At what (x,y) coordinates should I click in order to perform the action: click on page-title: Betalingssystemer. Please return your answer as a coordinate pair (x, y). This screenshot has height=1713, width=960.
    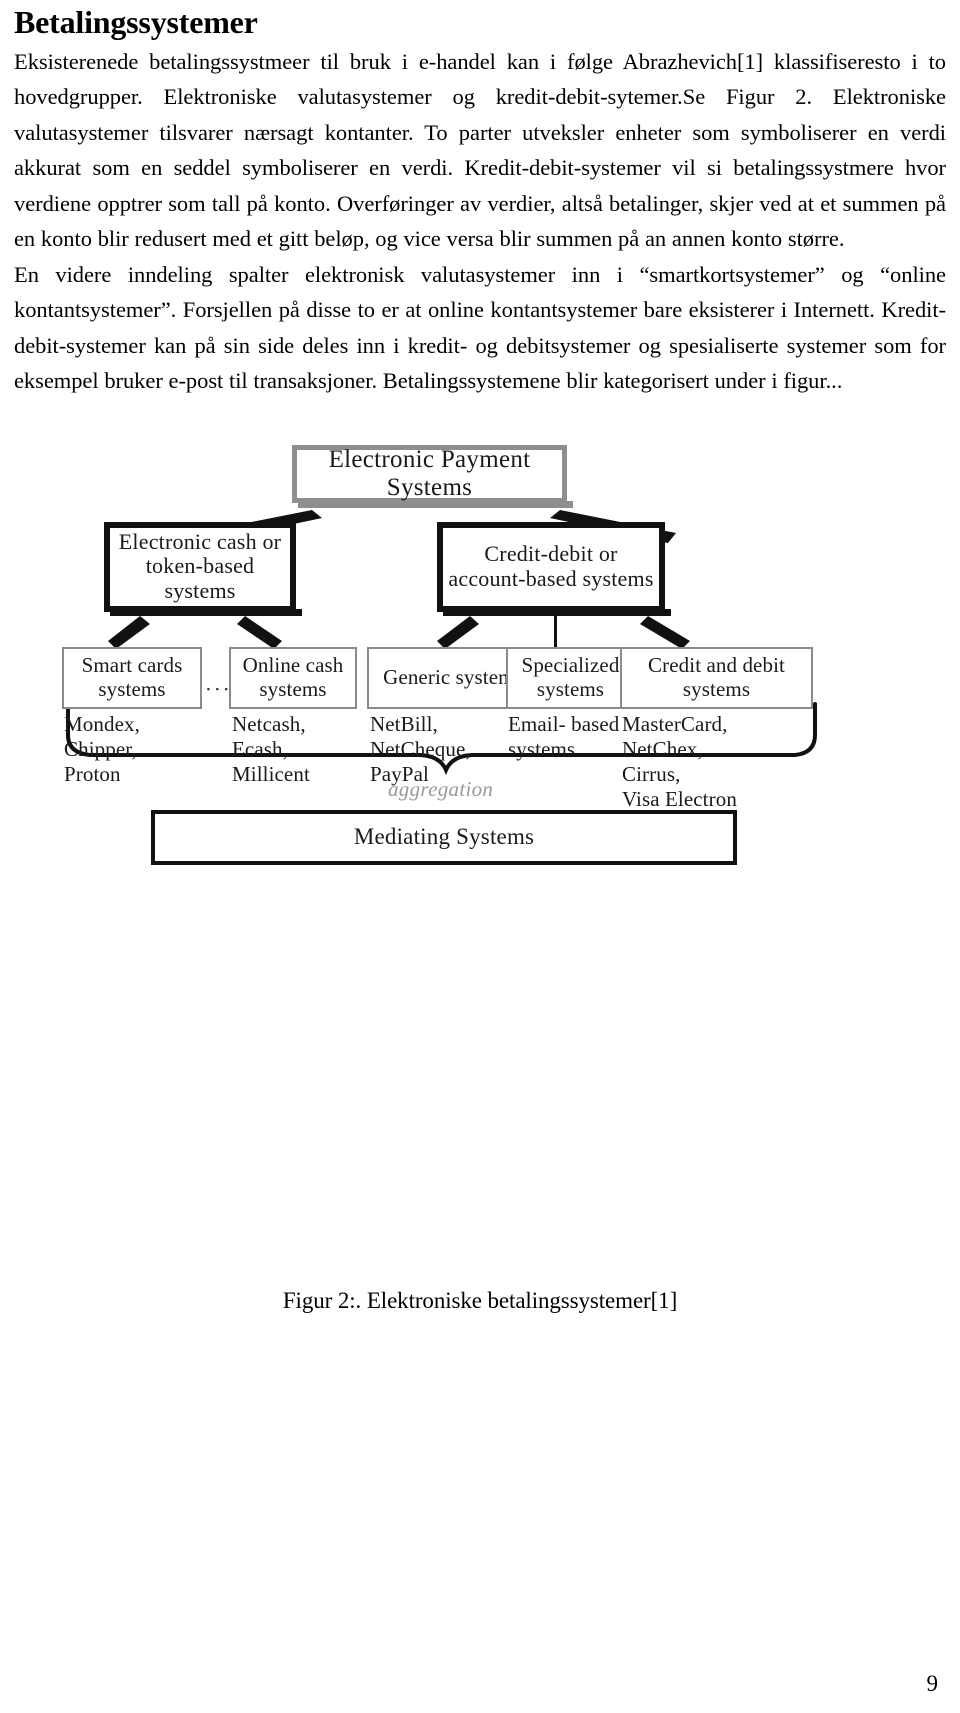
    Looking at the image, I should click on (136, 22).